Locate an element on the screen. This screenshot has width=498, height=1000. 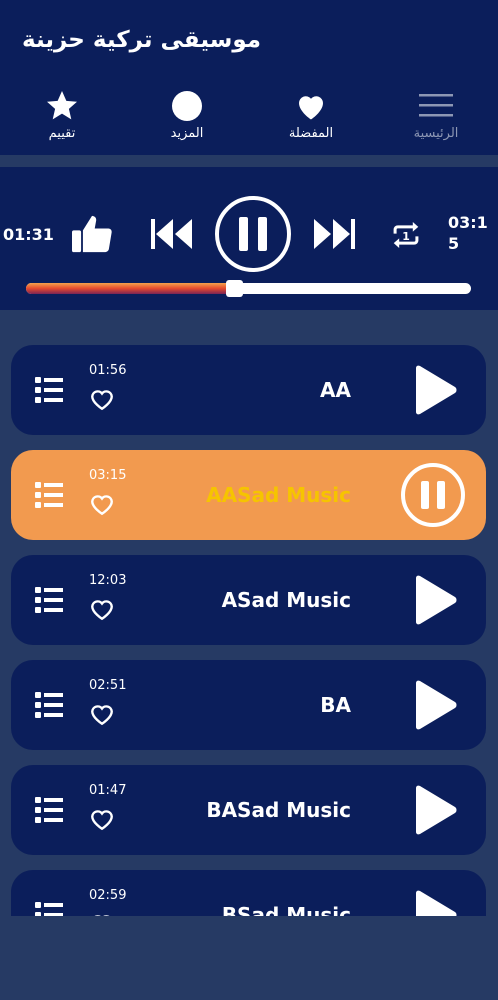
nav-favorites: المفضلة is located at coordinates (311, 118).